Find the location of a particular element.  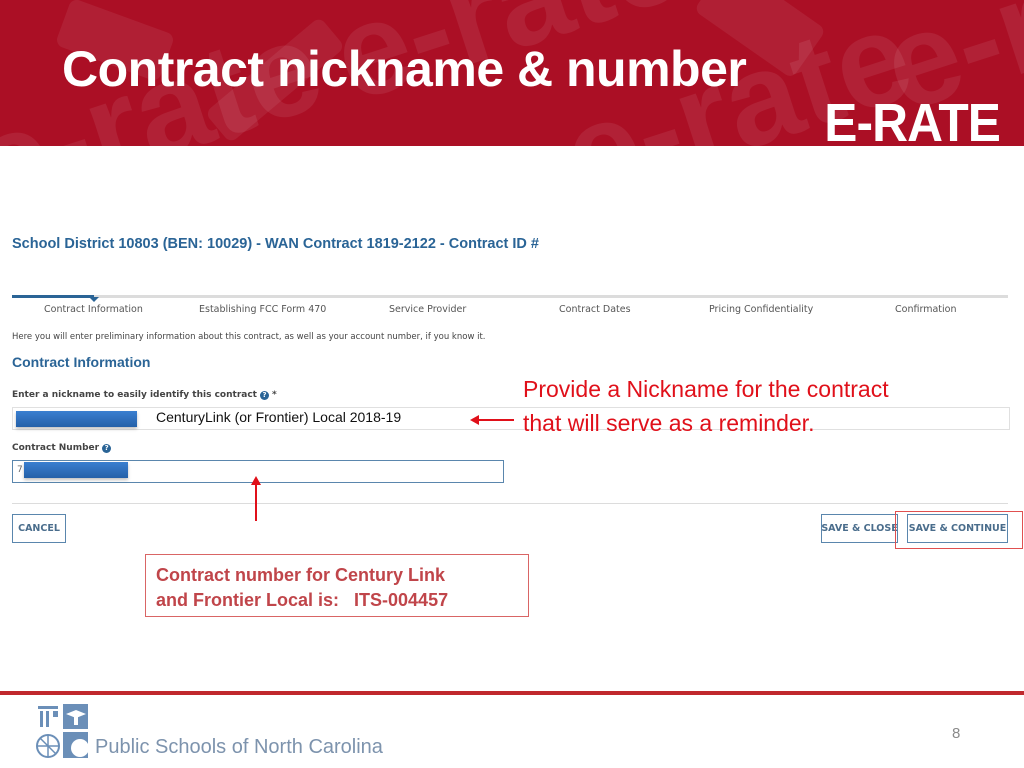

callout-line: Contract number for Century Link is located at coordinates (301, 575).